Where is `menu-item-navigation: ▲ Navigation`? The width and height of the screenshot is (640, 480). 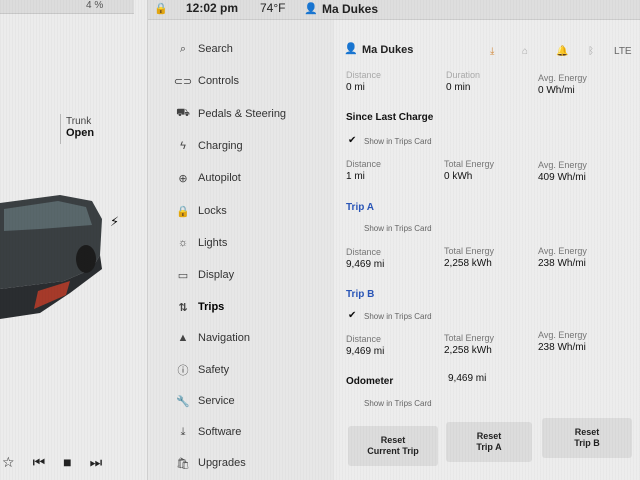
menu-item-navigation: ▲ Navigation is located at coordinates (241, 338).